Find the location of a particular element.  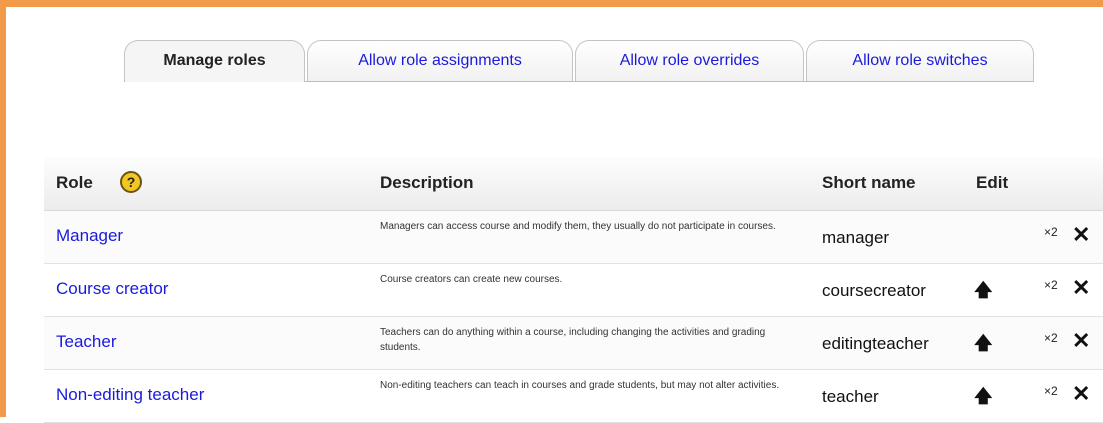

role-short-name: editingteacher is located at coordinates (875, 343).